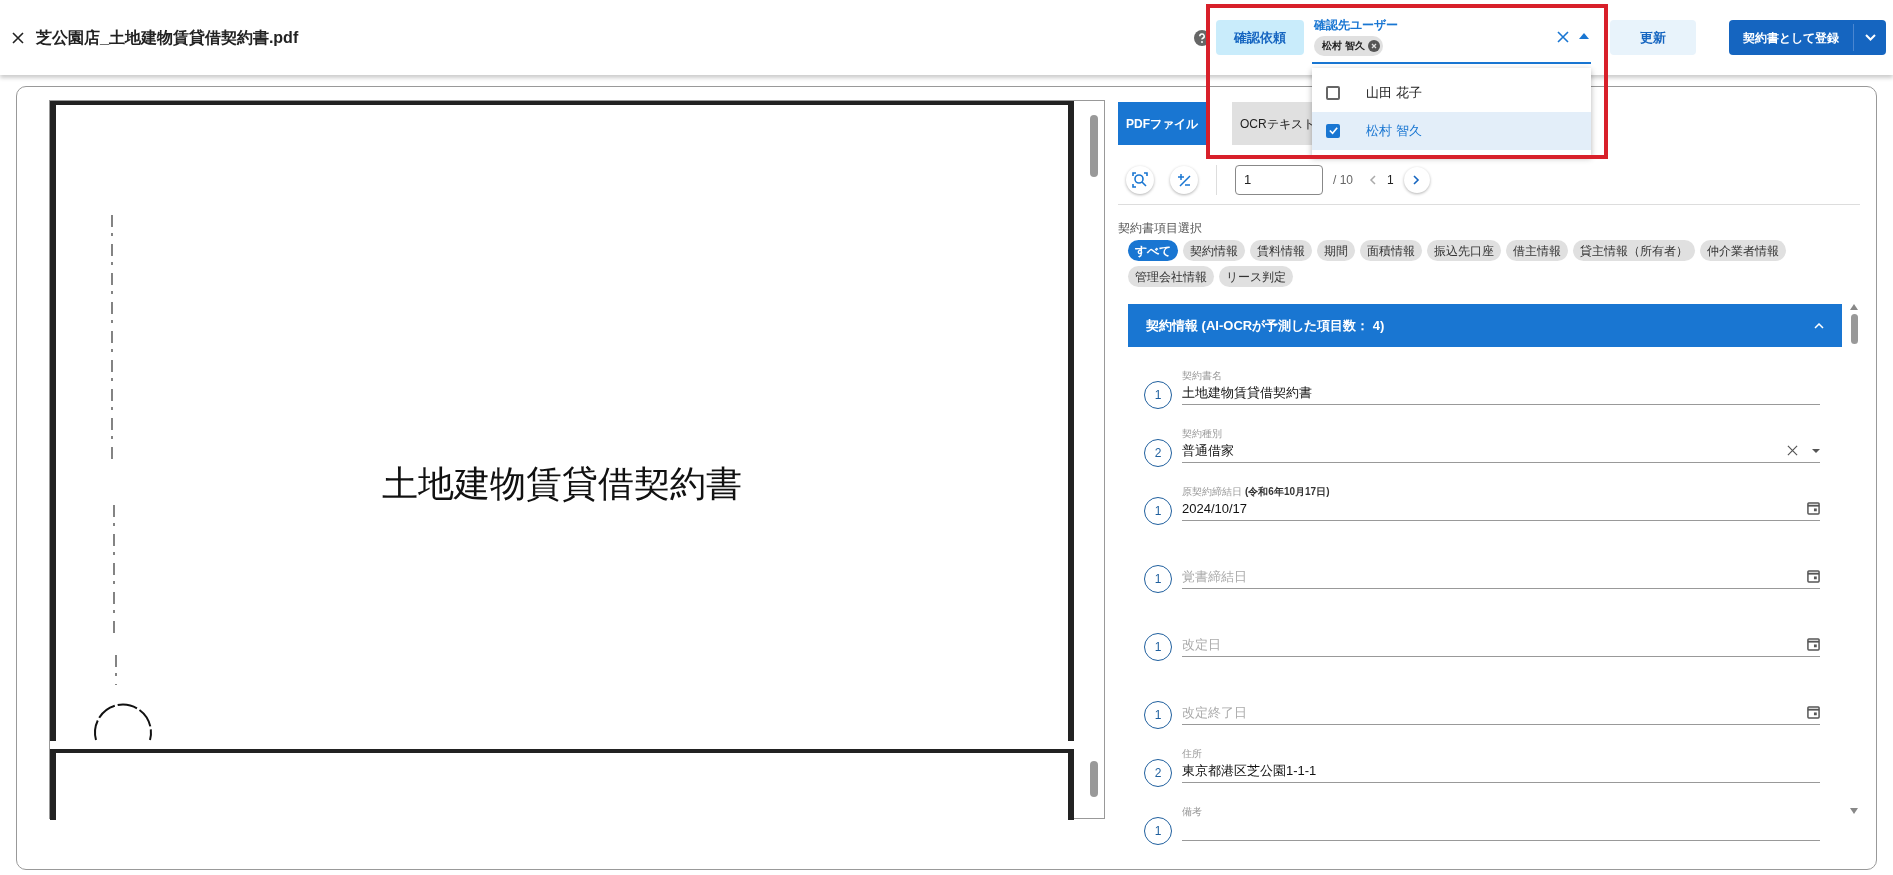 The height and width of the screenshot is (875, 1893). Describe the element at coordinates (1247, 393) in the screenshot. I see `field-value: 土地建物賃貸借契約書` at that location.